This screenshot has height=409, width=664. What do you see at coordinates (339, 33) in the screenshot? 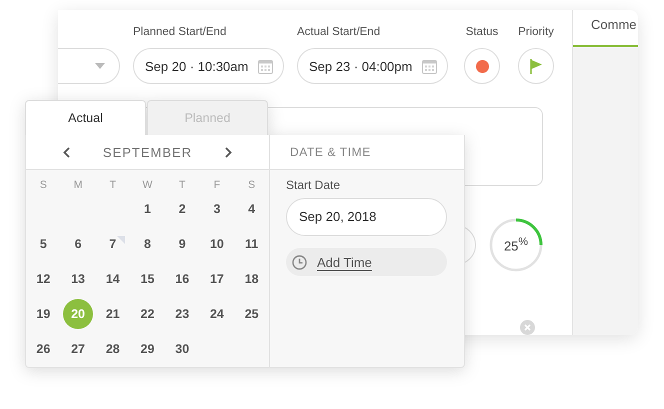
I see `field-label: Actual Start/End` at bounding box center [339, 33].